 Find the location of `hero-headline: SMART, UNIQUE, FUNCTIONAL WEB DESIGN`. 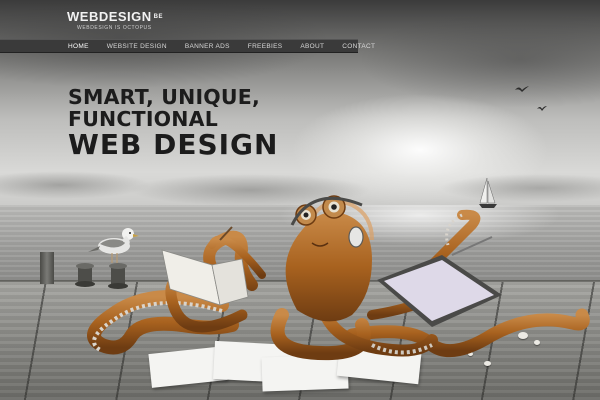

hero-headline: SMART, UNIQUE, FUNCTIONAL WEB DESIGN is located at coordinates (173, 123).